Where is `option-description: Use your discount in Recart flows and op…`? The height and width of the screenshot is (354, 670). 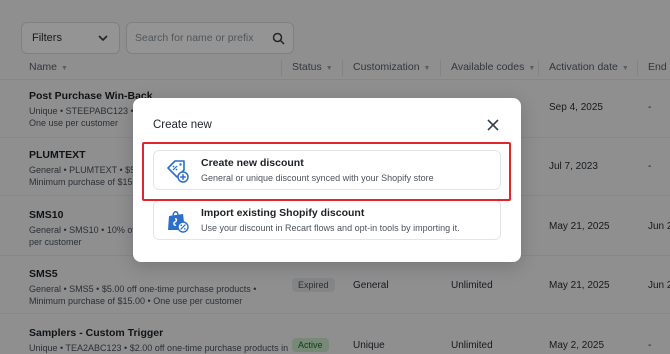
option-description: Use your discount in Recart flows and op… is located at coordinates (330, 228).